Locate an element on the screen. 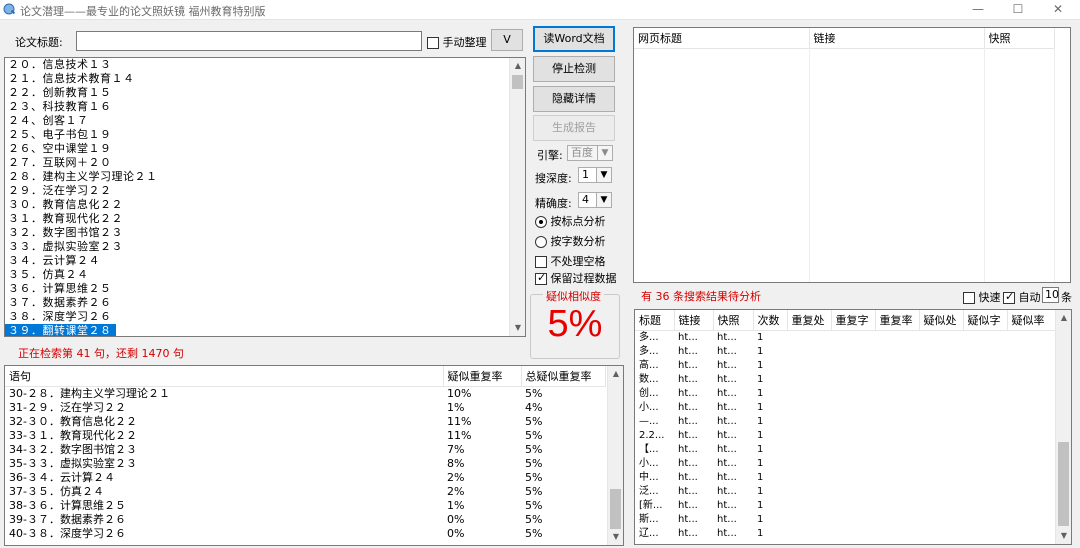 This screenshot has width=1080, height=548. column-header: 网页标题 is located at coordinates (722, 38).